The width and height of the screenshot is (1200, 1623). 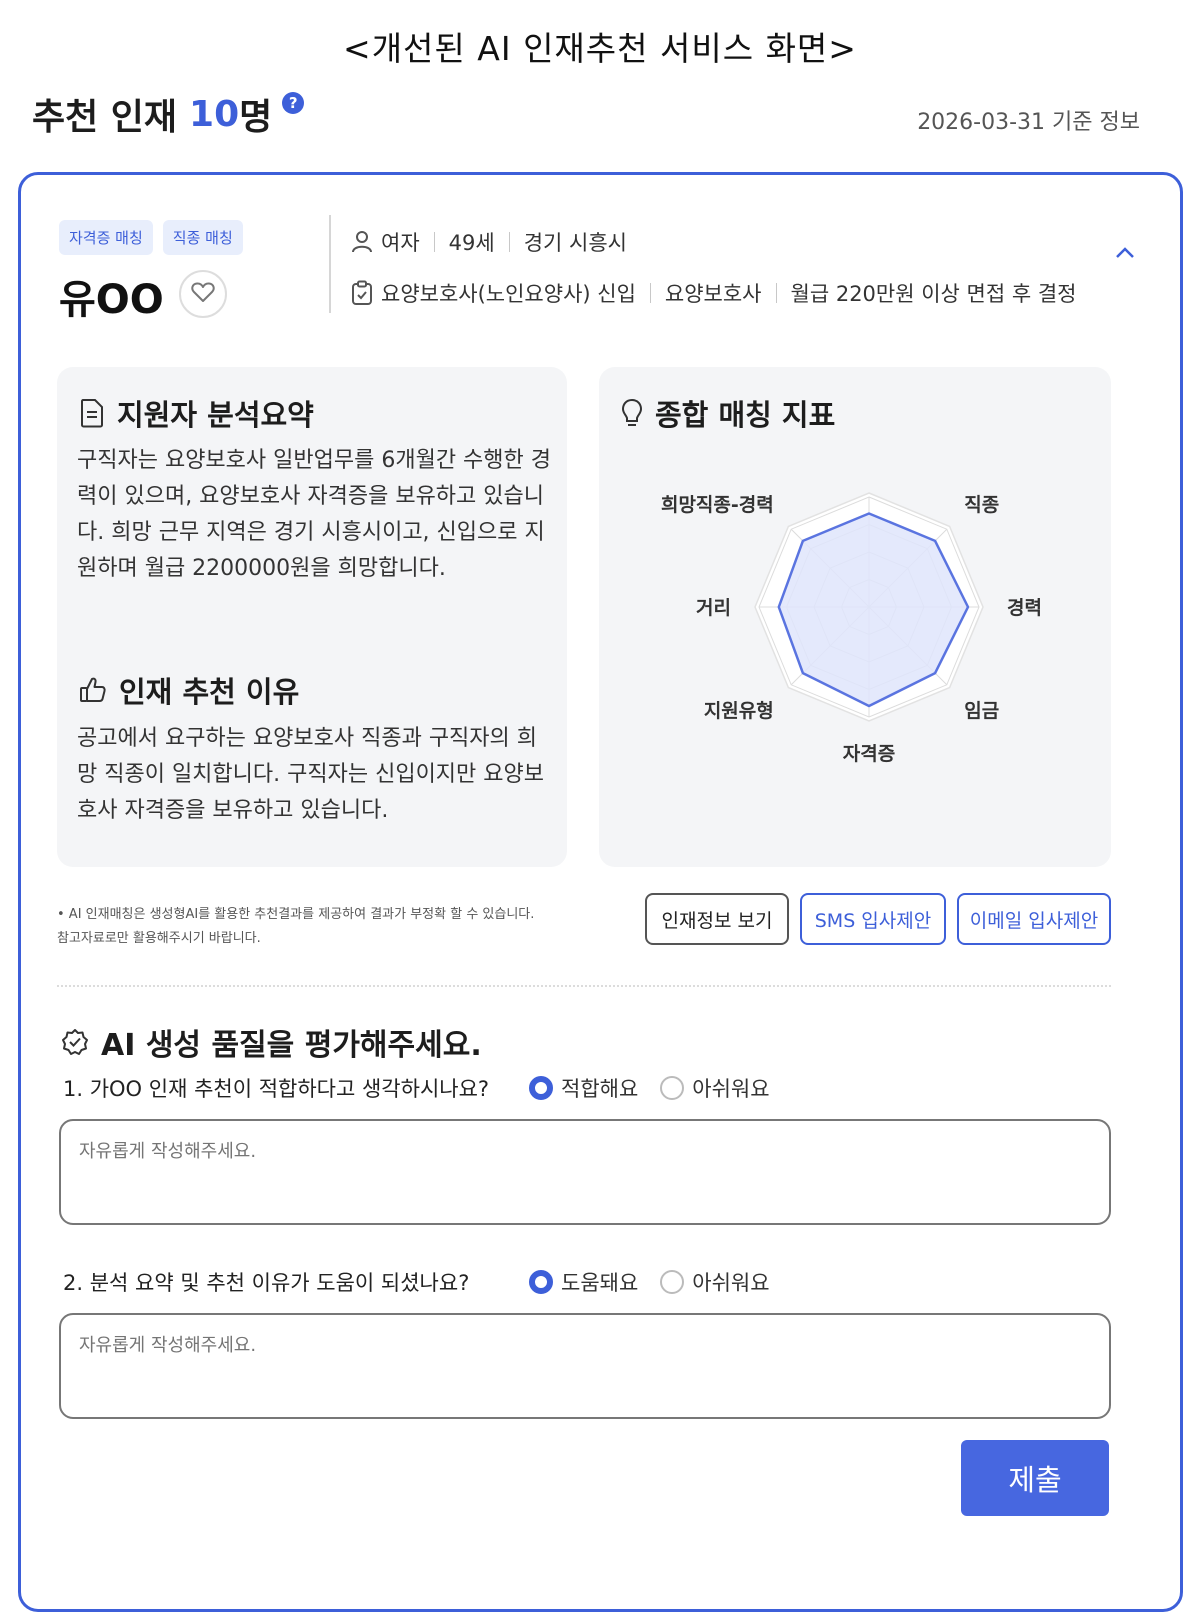 I want to click on sms-offer-button: SMS 입사제안, so click(x=873, y=919).